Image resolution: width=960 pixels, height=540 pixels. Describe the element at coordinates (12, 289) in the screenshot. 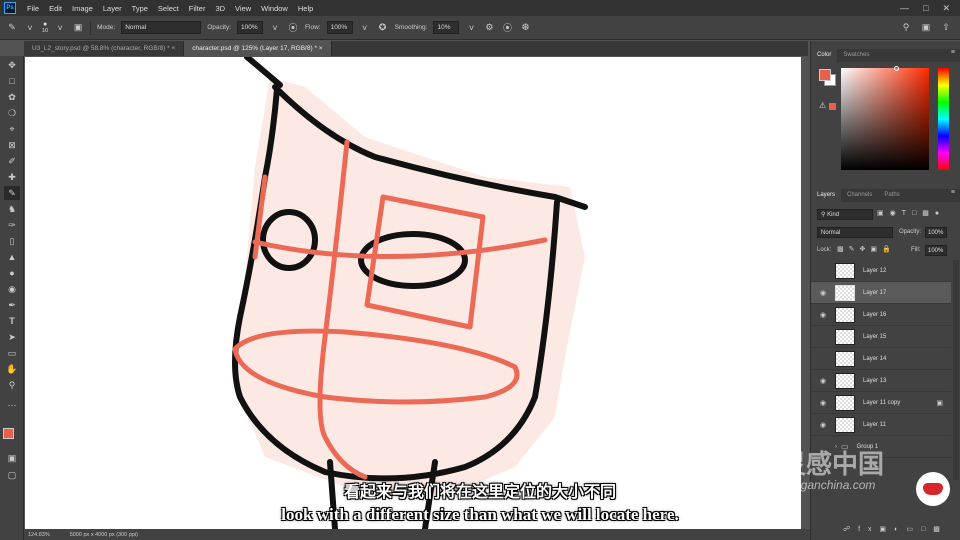

I see `dodge-tool-icon: ◉` at that location.